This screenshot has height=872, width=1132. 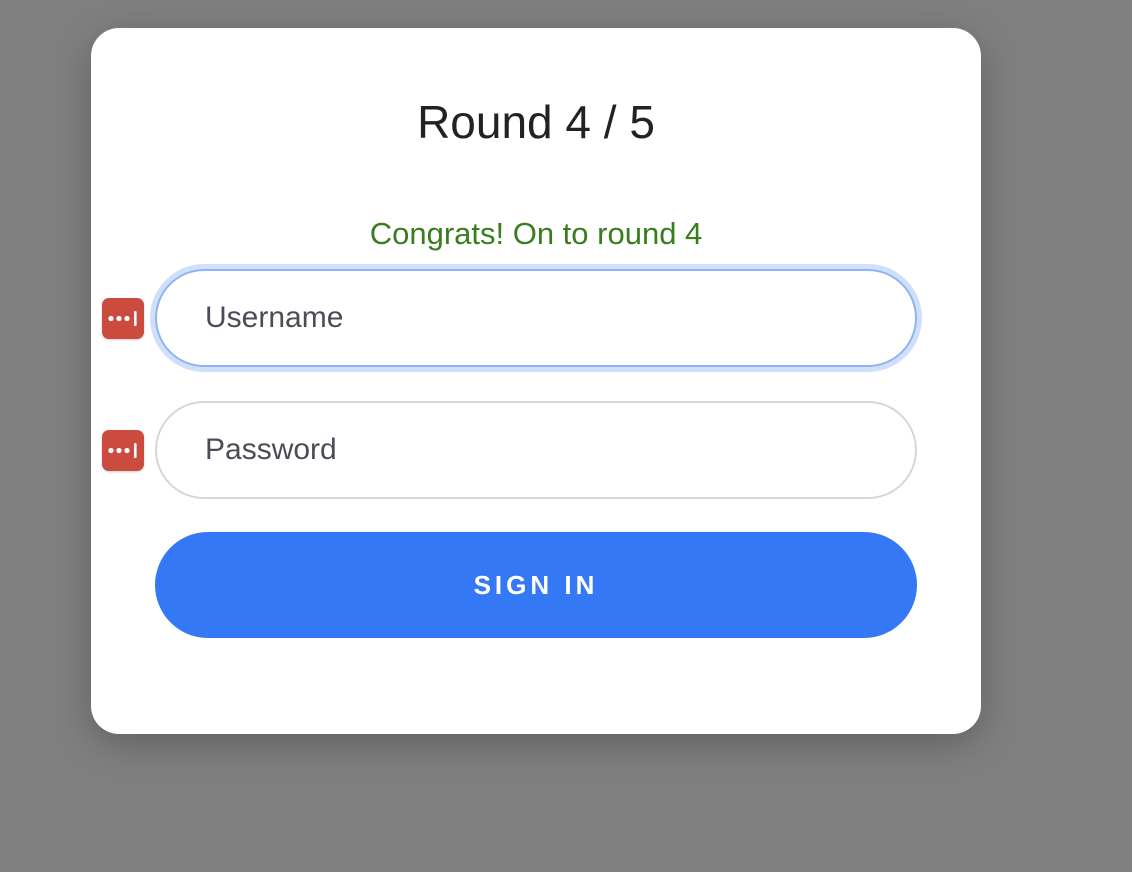 What do you see at coordinates (536, 585) in the screenshot?
I see `sign-in-button: SIGN IN` at bounding box center [536, 585].